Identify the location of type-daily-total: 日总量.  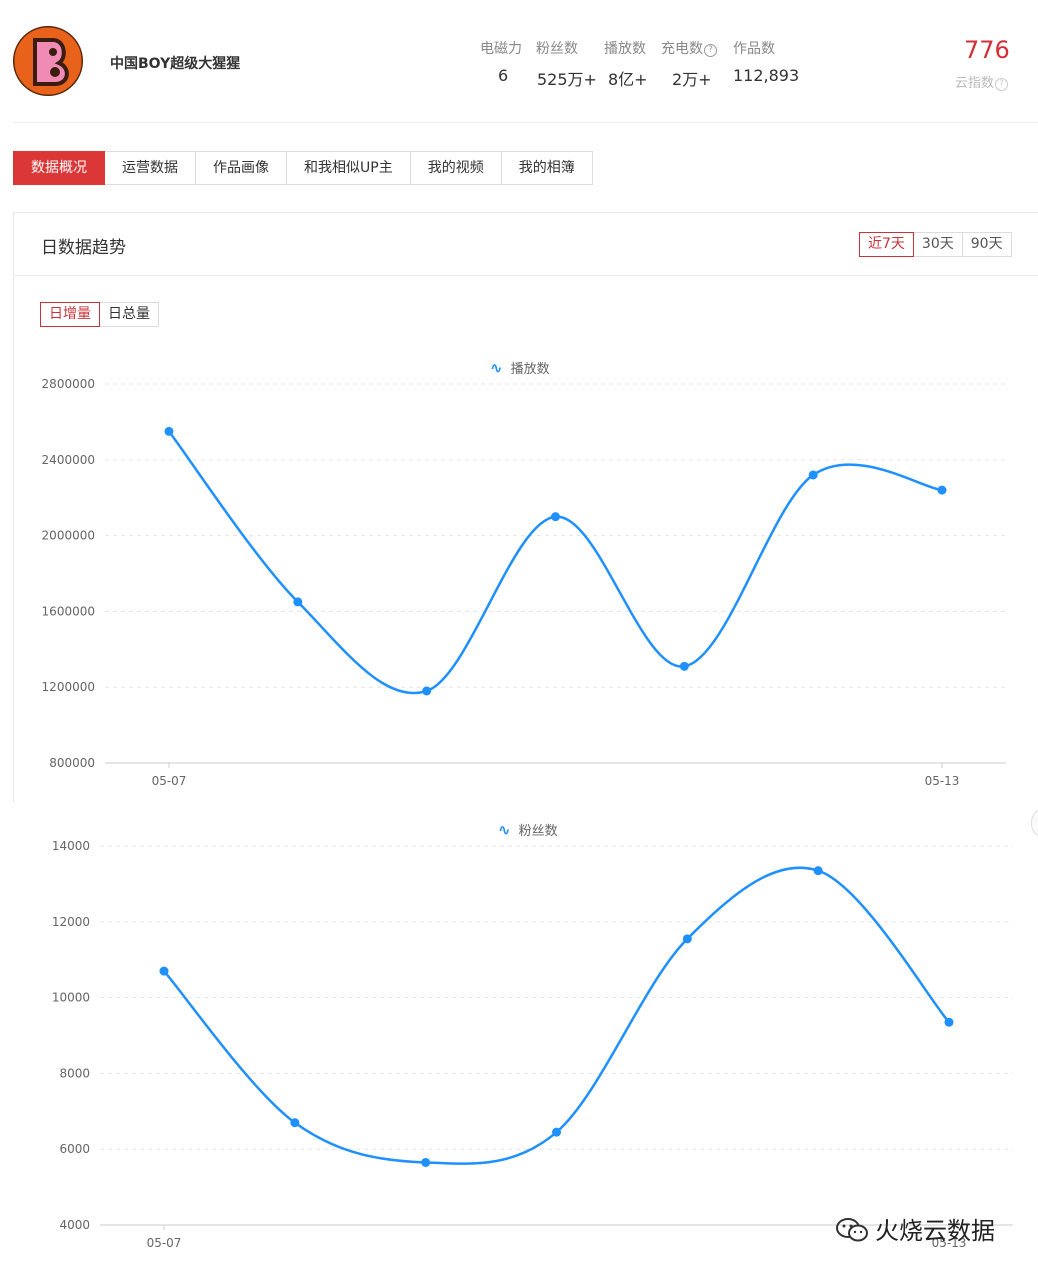
(129, 314).